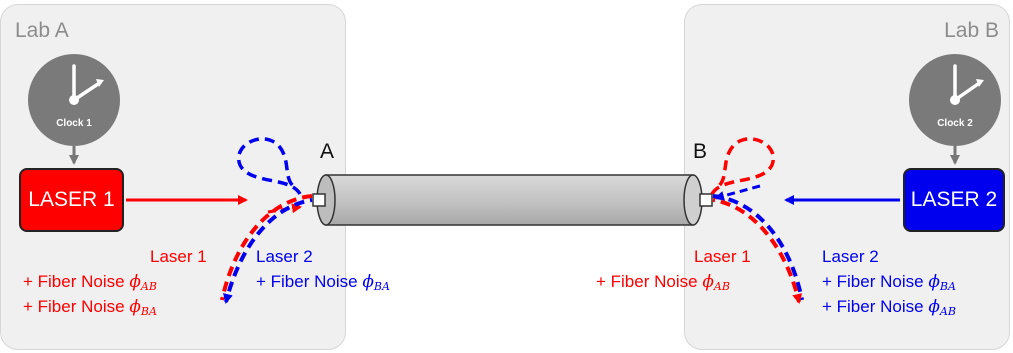 The height and width of the screenshot is (353, 1013). I want to click on clock-2-icon: Clock 2, so click(955, 100).